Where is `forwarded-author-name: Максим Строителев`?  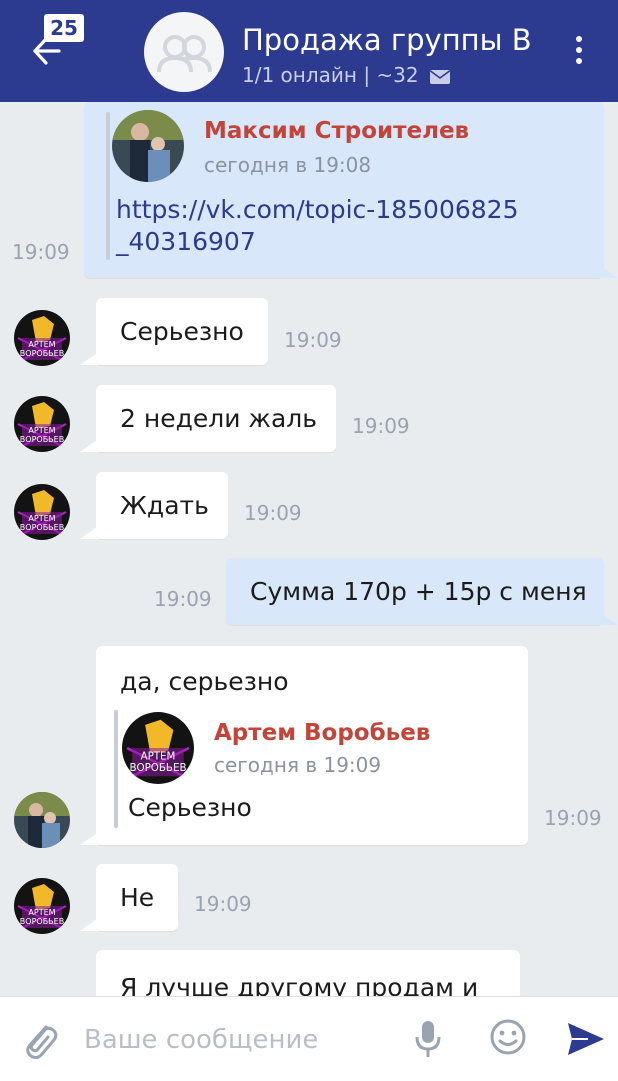 forwarded-author-name: Максим Строителев is located at coordinates (336, 131).